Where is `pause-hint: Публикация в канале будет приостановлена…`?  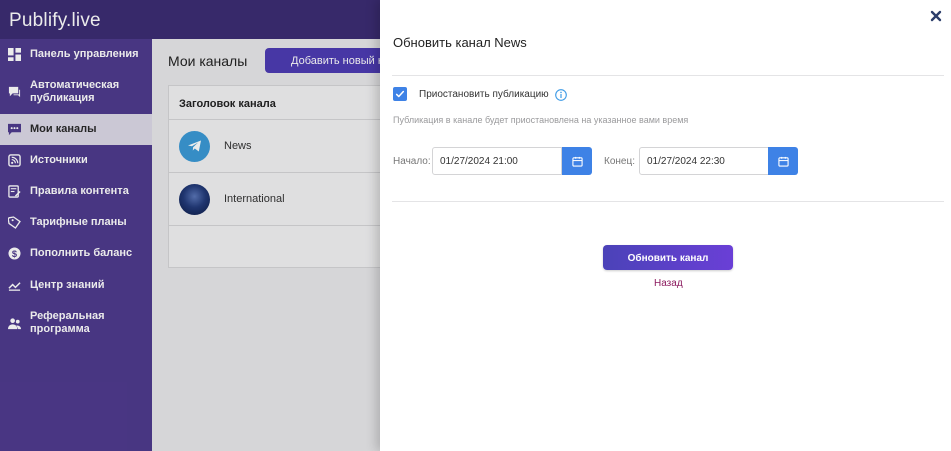
pause-hint: Публикация в канале будет приостановлена… is located at coordinates (541, 120).